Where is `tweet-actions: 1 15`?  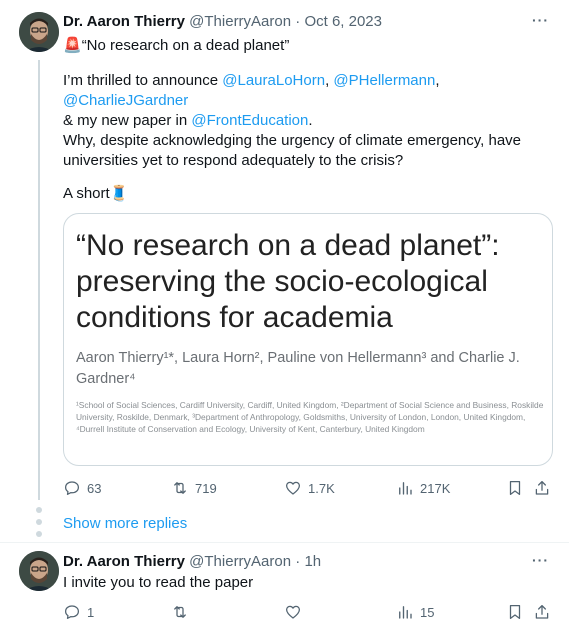
tweet-actions: 1 15 is located at coordinates (308, 613).